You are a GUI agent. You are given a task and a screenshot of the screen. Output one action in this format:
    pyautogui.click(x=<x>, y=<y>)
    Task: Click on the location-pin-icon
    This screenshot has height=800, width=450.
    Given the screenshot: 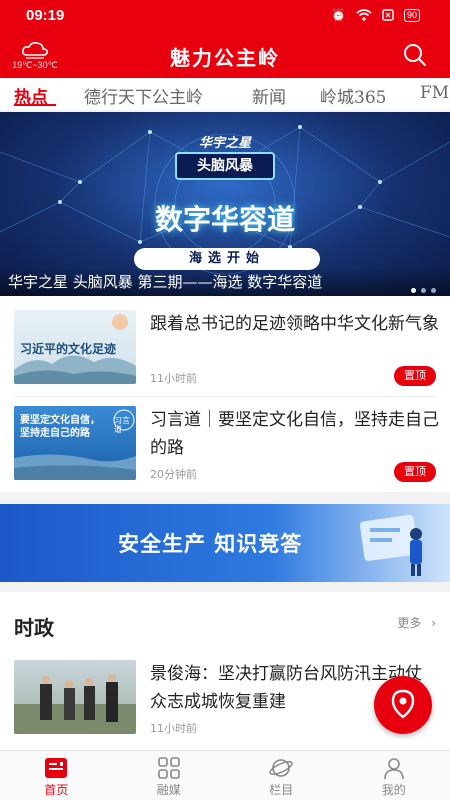 What is the action you would take?
    pyautogui.click(x=403, y=704)
    